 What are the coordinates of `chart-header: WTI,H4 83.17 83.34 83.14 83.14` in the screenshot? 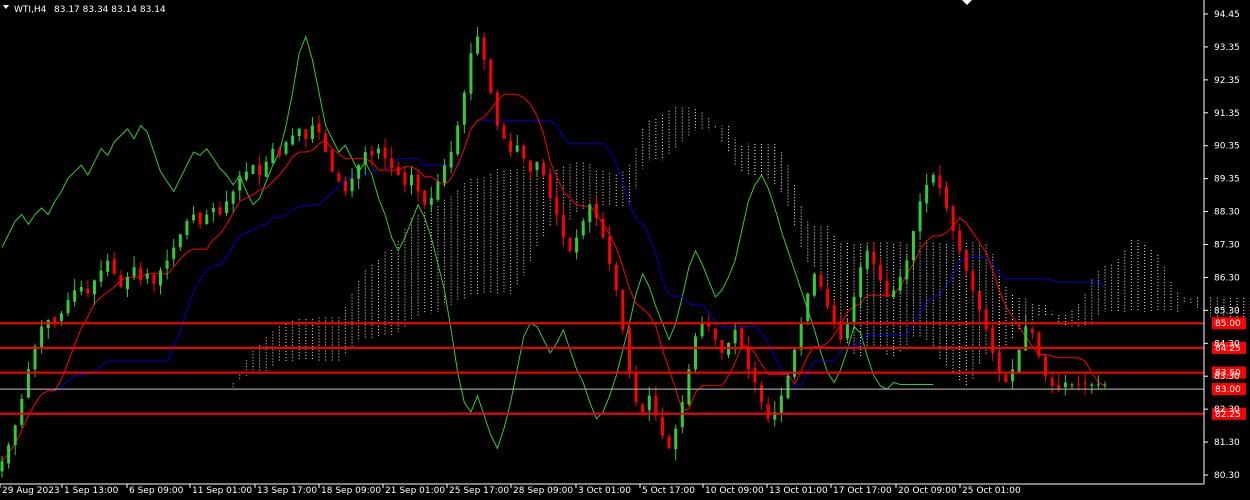 It's located at (487, 7).